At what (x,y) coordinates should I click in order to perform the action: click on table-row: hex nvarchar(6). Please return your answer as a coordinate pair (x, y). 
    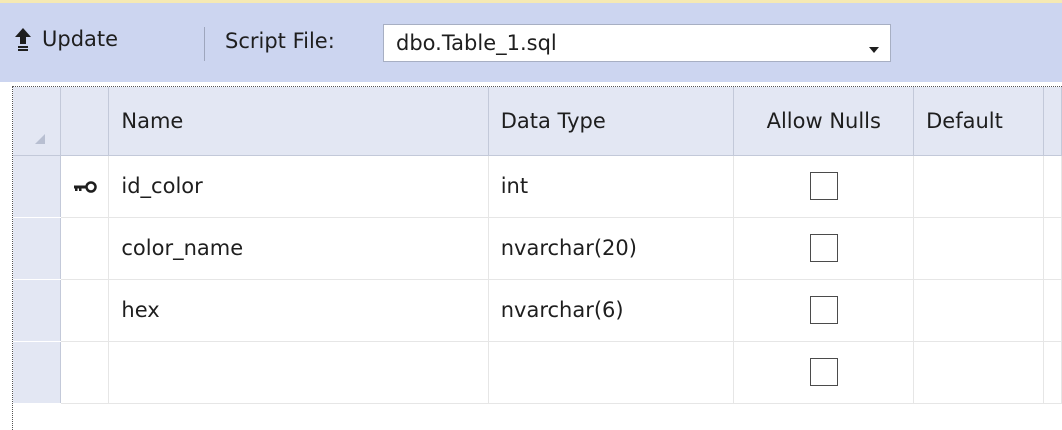
    Looking at the image, I should click on (537, 310).